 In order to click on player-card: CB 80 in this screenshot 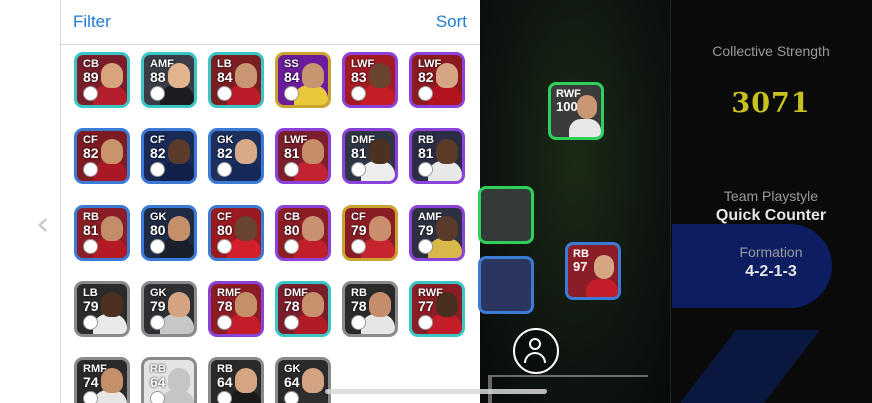, I will do `click(303, 233)`.